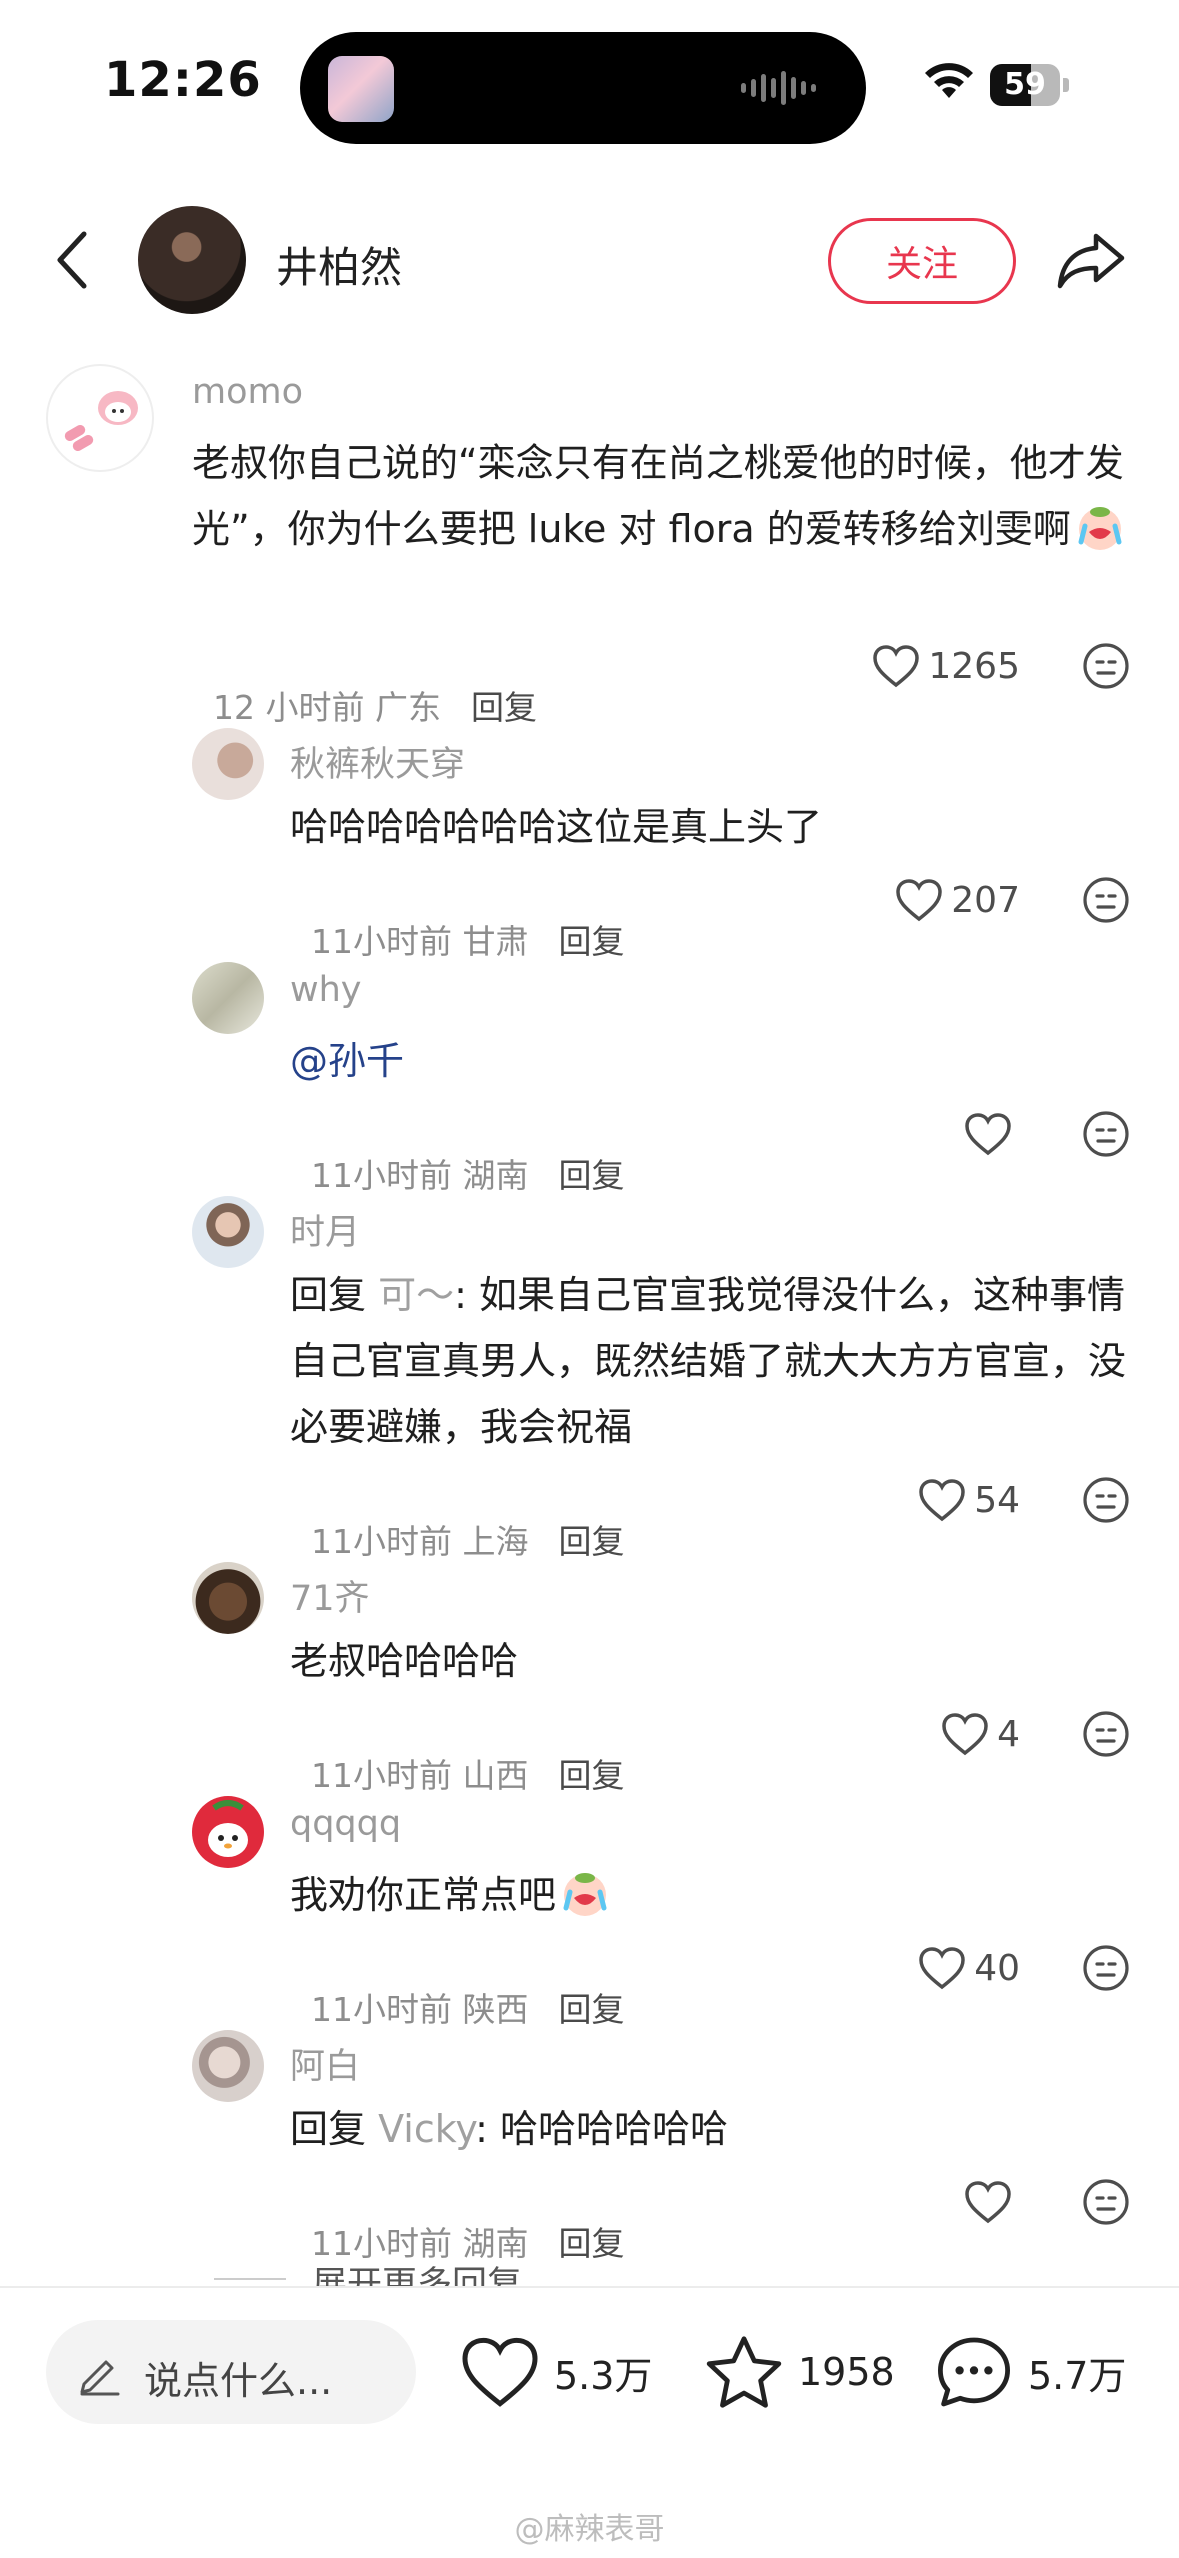 Image resolution: width=1179 pixels, height=2558 pixels. I want to click on collect-button: 1958, so click(799, 2372).